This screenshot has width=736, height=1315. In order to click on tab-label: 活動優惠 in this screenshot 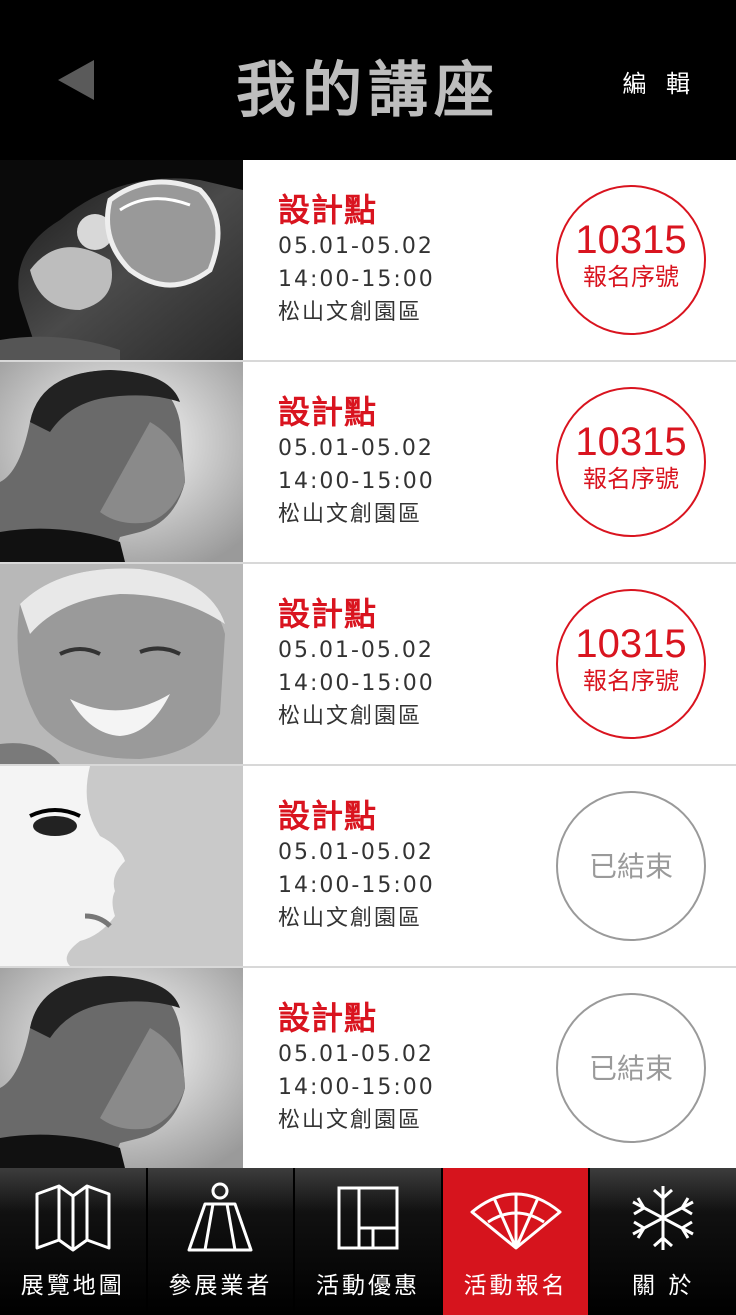, I will do `click(367, 1286)`.